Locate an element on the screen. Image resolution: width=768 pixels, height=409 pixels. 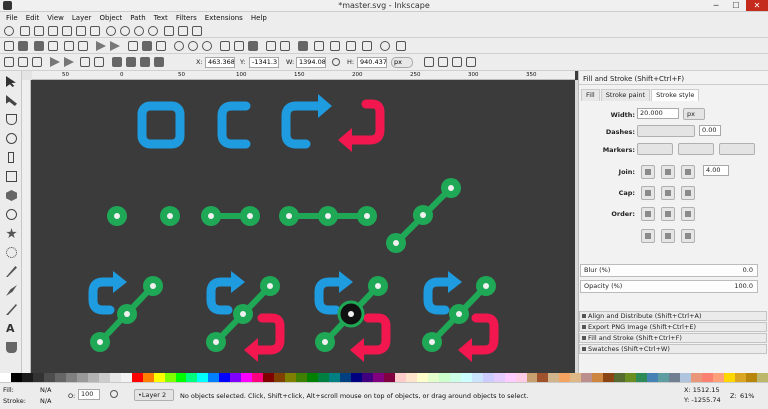
x-input: 463.368 is located at coordinates (220, 62).